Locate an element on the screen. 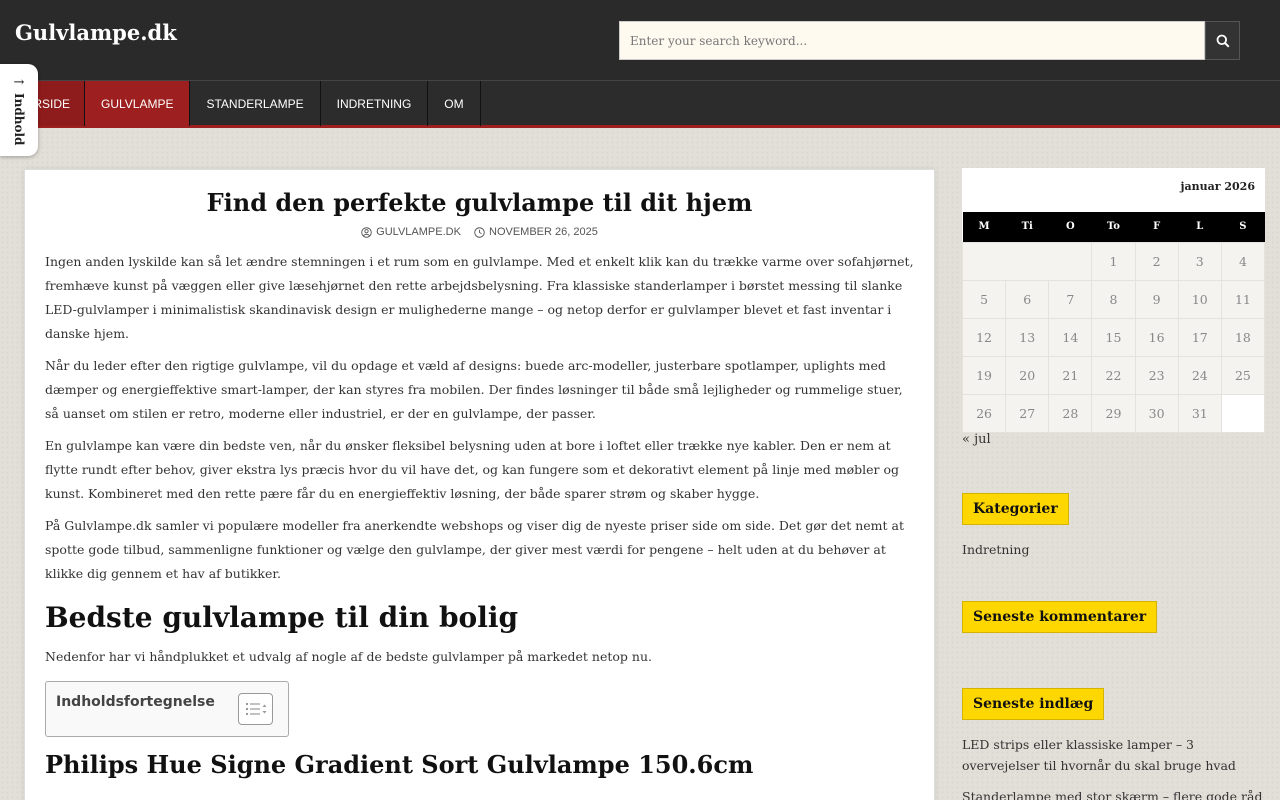 Image resolution: width=1280 pixels, height=800 pixels. site-header: Gulvlampe.dk is located at coordinates (640, 40).